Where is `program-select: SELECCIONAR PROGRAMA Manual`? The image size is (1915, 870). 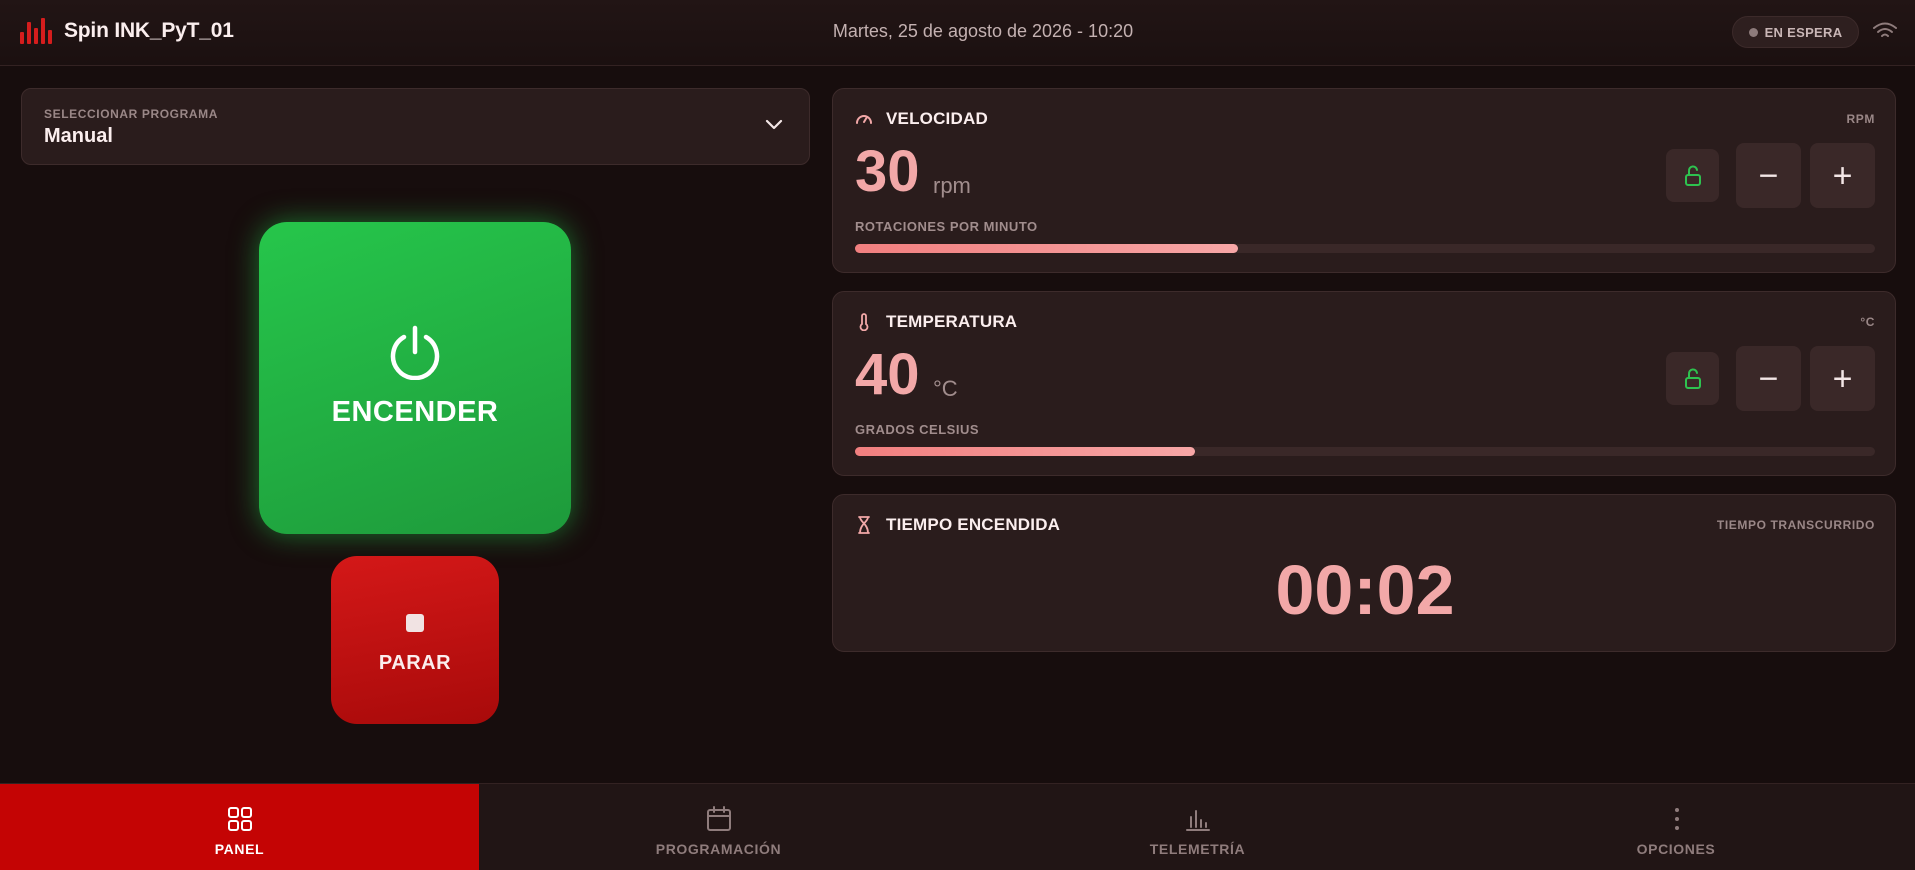 program-select: SELECCIONAR PROGRAMA Manual is located at coordinates (415, 126).